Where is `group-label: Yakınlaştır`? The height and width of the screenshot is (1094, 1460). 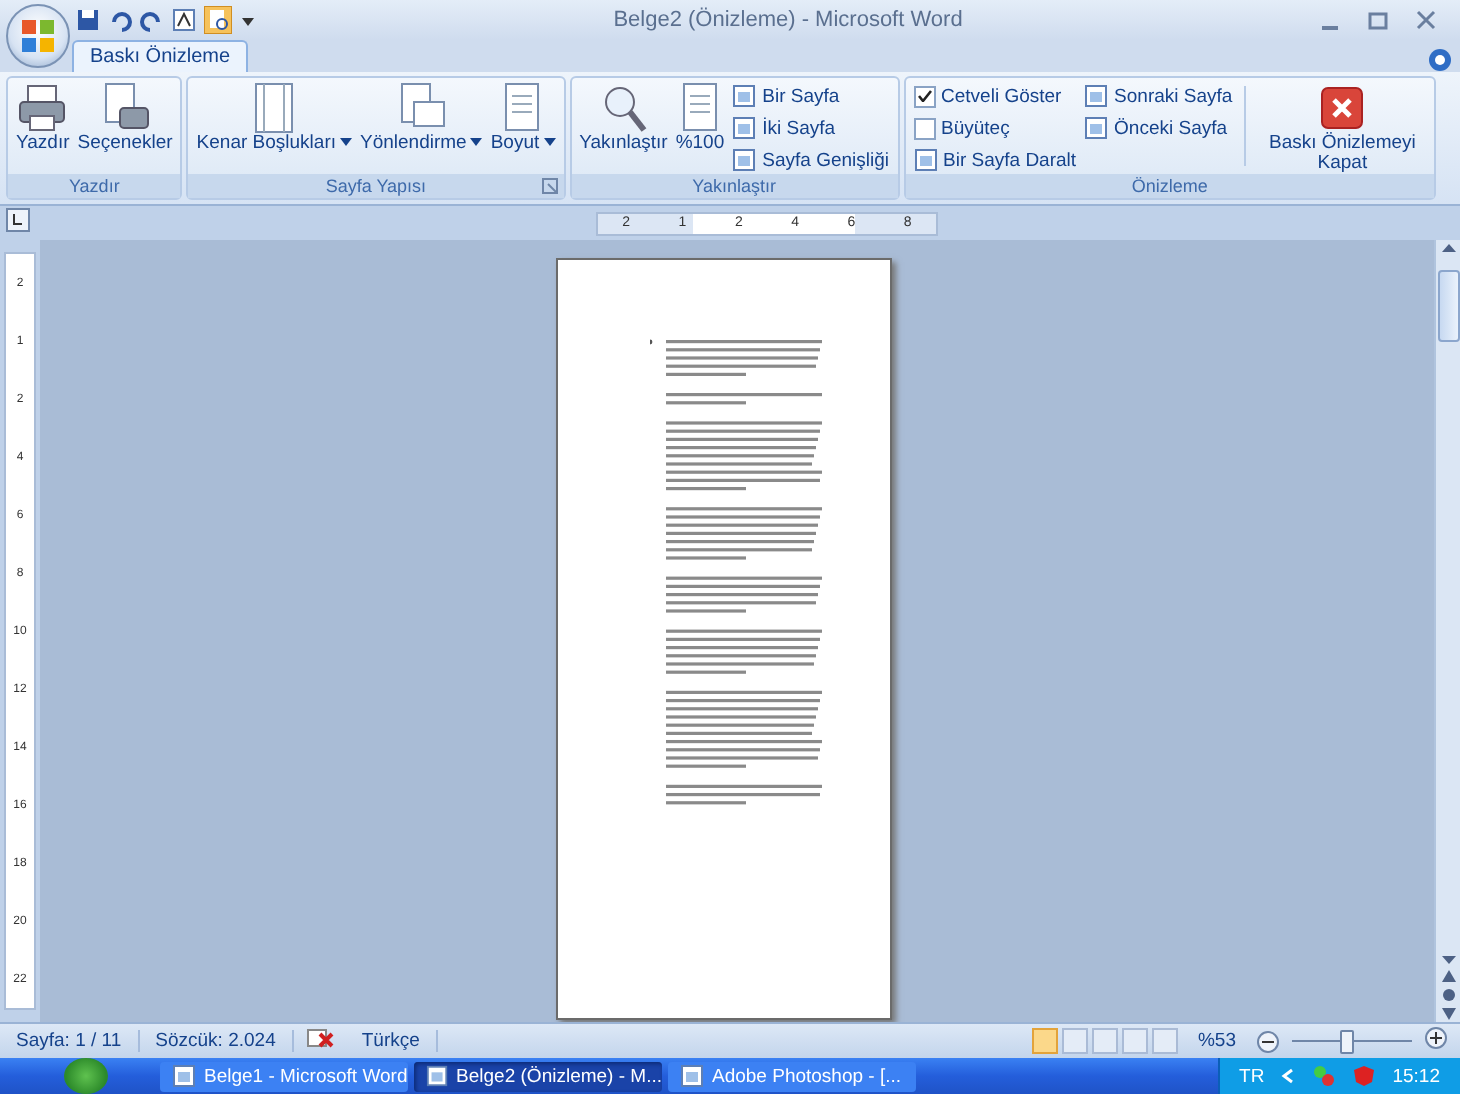
group-label: Yakınlaştır is located at coordinates (734, 186).